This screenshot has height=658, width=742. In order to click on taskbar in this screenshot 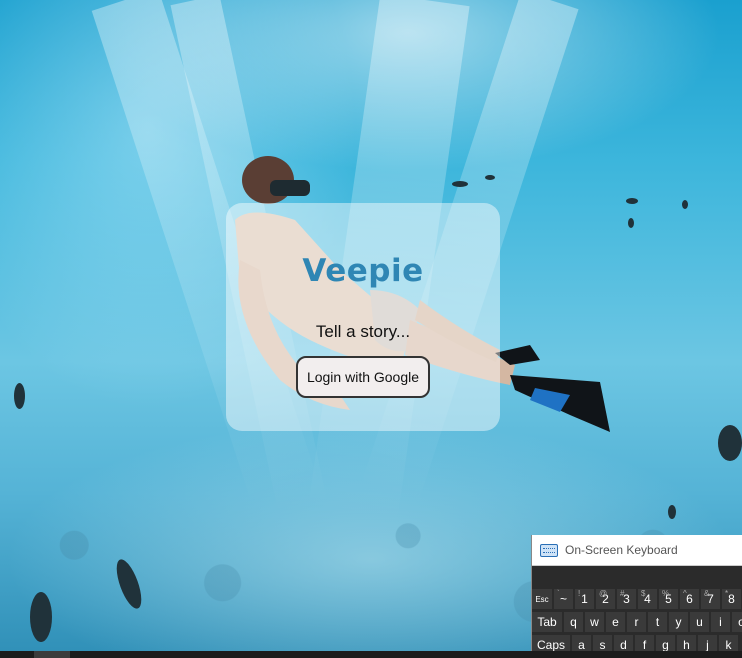, I will do `click(371, 654)`.